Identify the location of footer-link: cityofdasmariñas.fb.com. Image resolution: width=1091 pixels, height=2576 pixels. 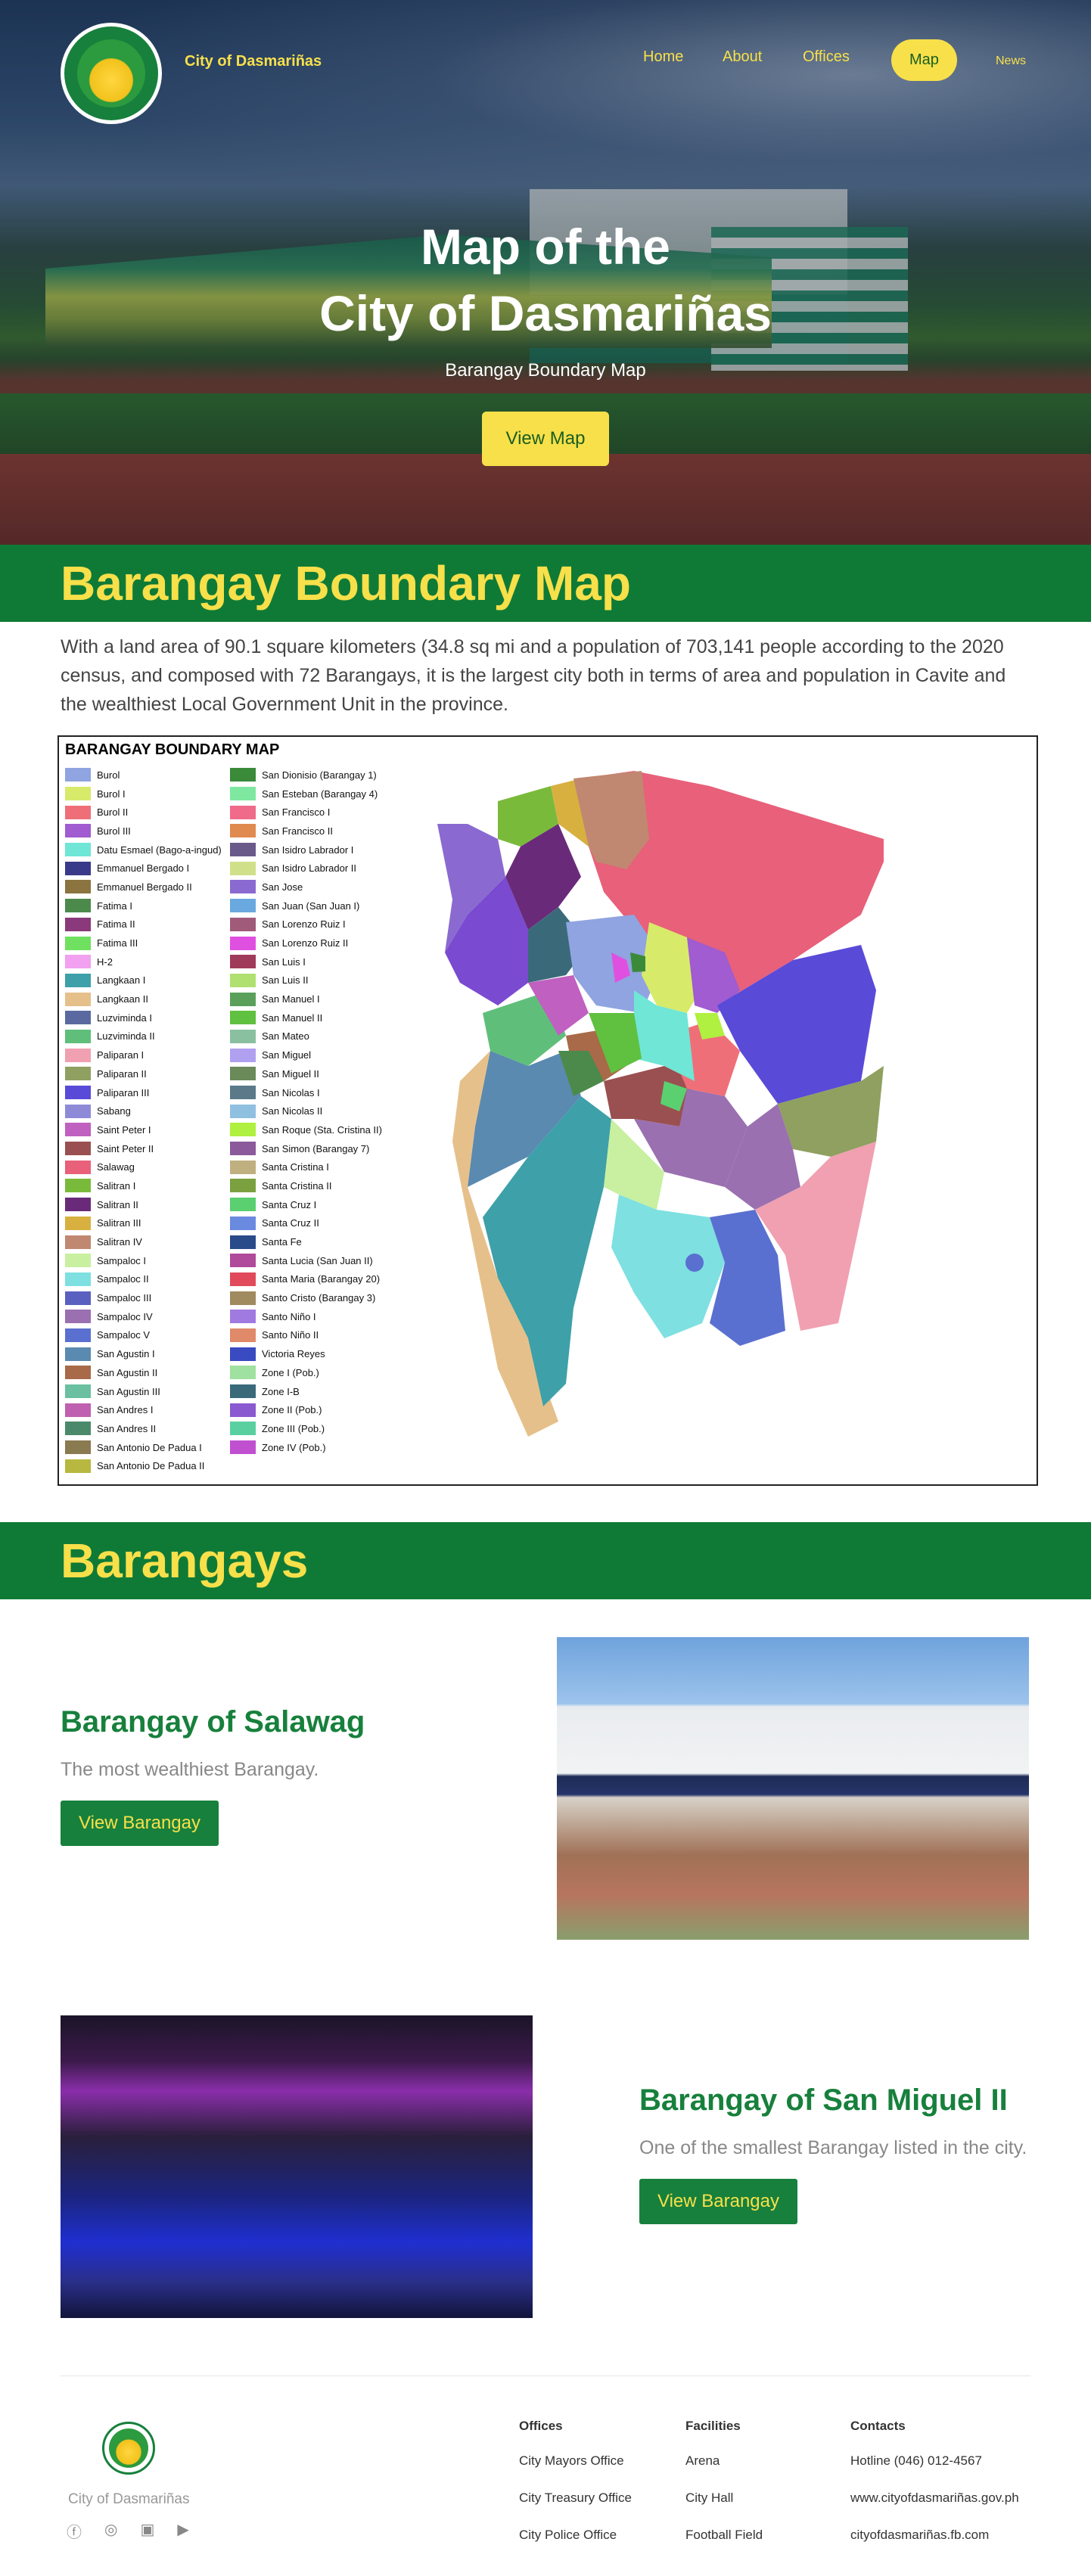
(934, 2535).